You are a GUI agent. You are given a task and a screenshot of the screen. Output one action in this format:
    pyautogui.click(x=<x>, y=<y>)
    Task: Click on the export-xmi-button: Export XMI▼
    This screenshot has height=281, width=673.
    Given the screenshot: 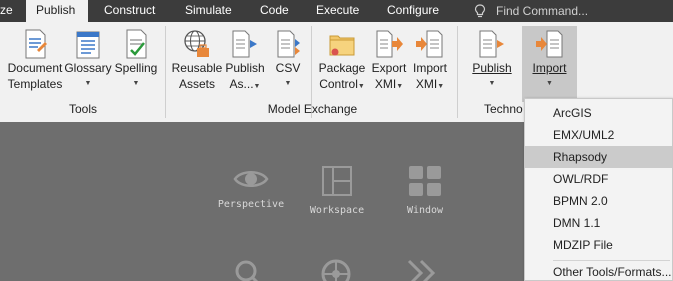 What is the action you would take?
    pyautogui.click(x=389, y=66)
    